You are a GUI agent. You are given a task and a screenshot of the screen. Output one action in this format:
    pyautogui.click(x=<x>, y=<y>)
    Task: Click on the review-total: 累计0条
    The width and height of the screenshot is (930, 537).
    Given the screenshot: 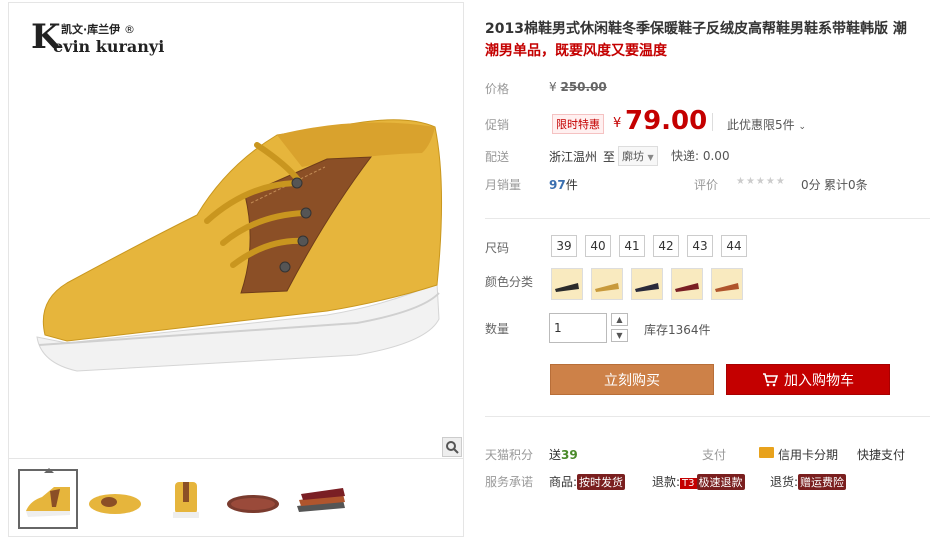 What is the action you would take?
    pyautogui.click(x=846, y=184)
    